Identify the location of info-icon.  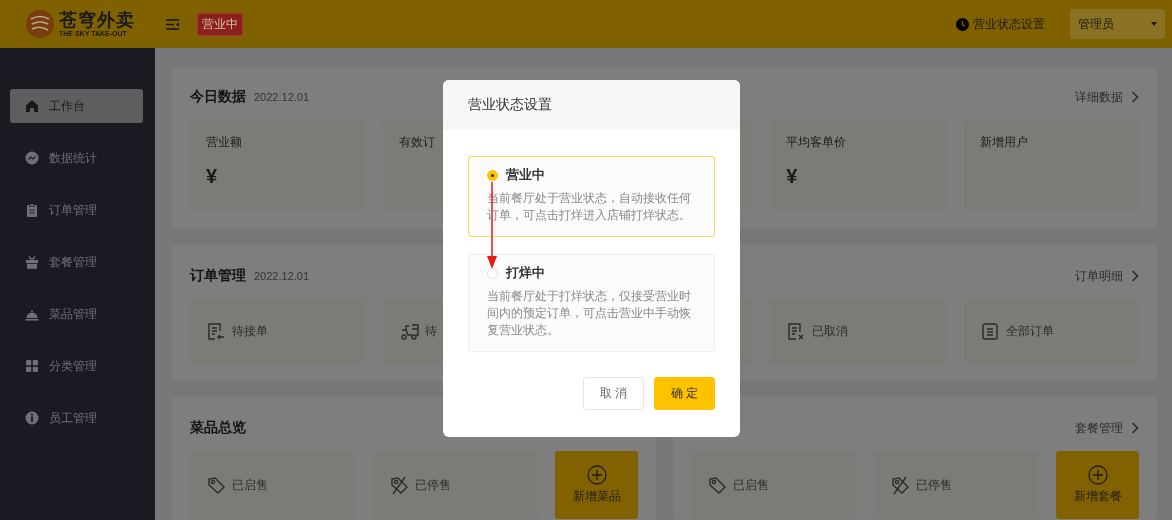
(32, 418).